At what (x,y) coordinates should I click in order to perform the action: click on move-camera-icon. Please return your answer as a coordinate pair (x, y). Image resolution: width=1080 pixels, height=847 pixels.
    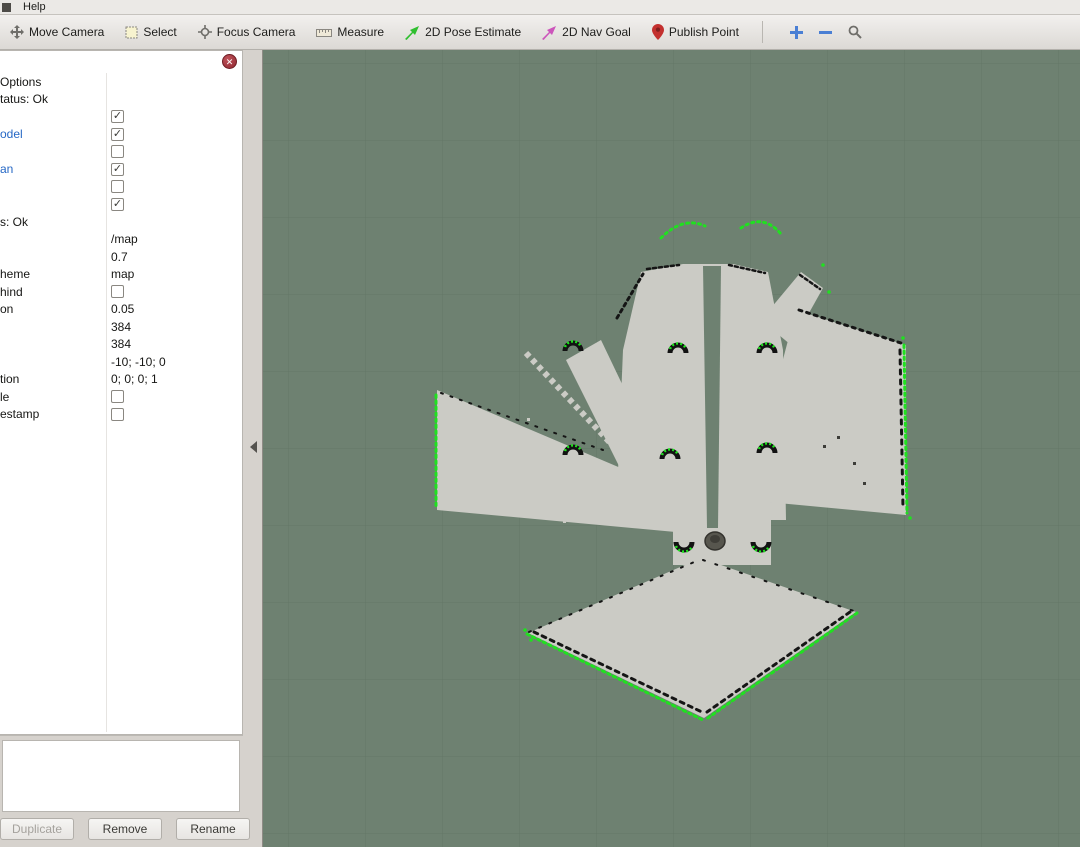
    Looking at the image, I should click on (17, 32).